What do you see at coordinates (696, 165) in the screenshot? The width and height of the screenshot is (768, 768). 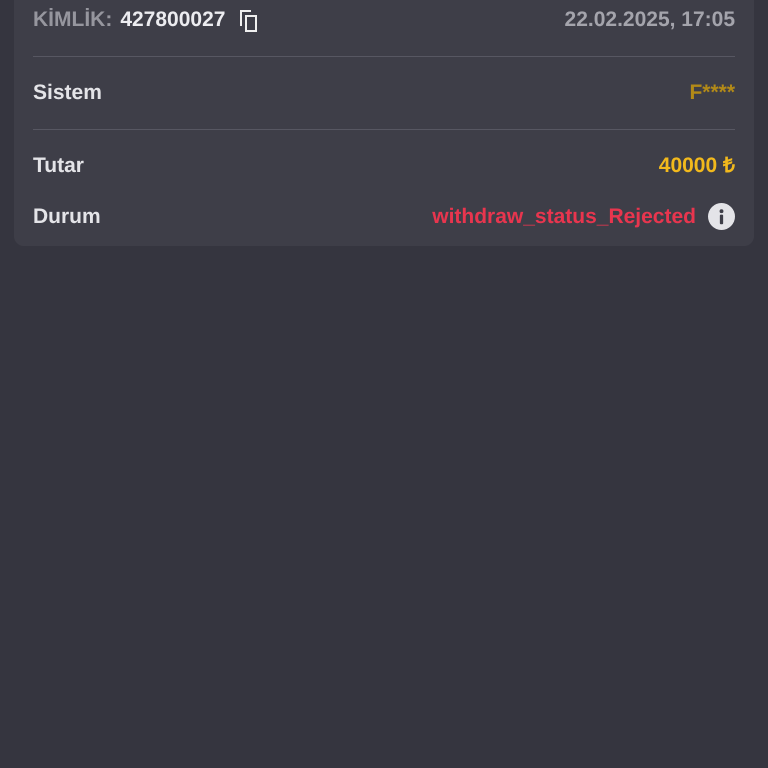 I see `row-value: 40000 ₺` at bounding box center [696, 165].